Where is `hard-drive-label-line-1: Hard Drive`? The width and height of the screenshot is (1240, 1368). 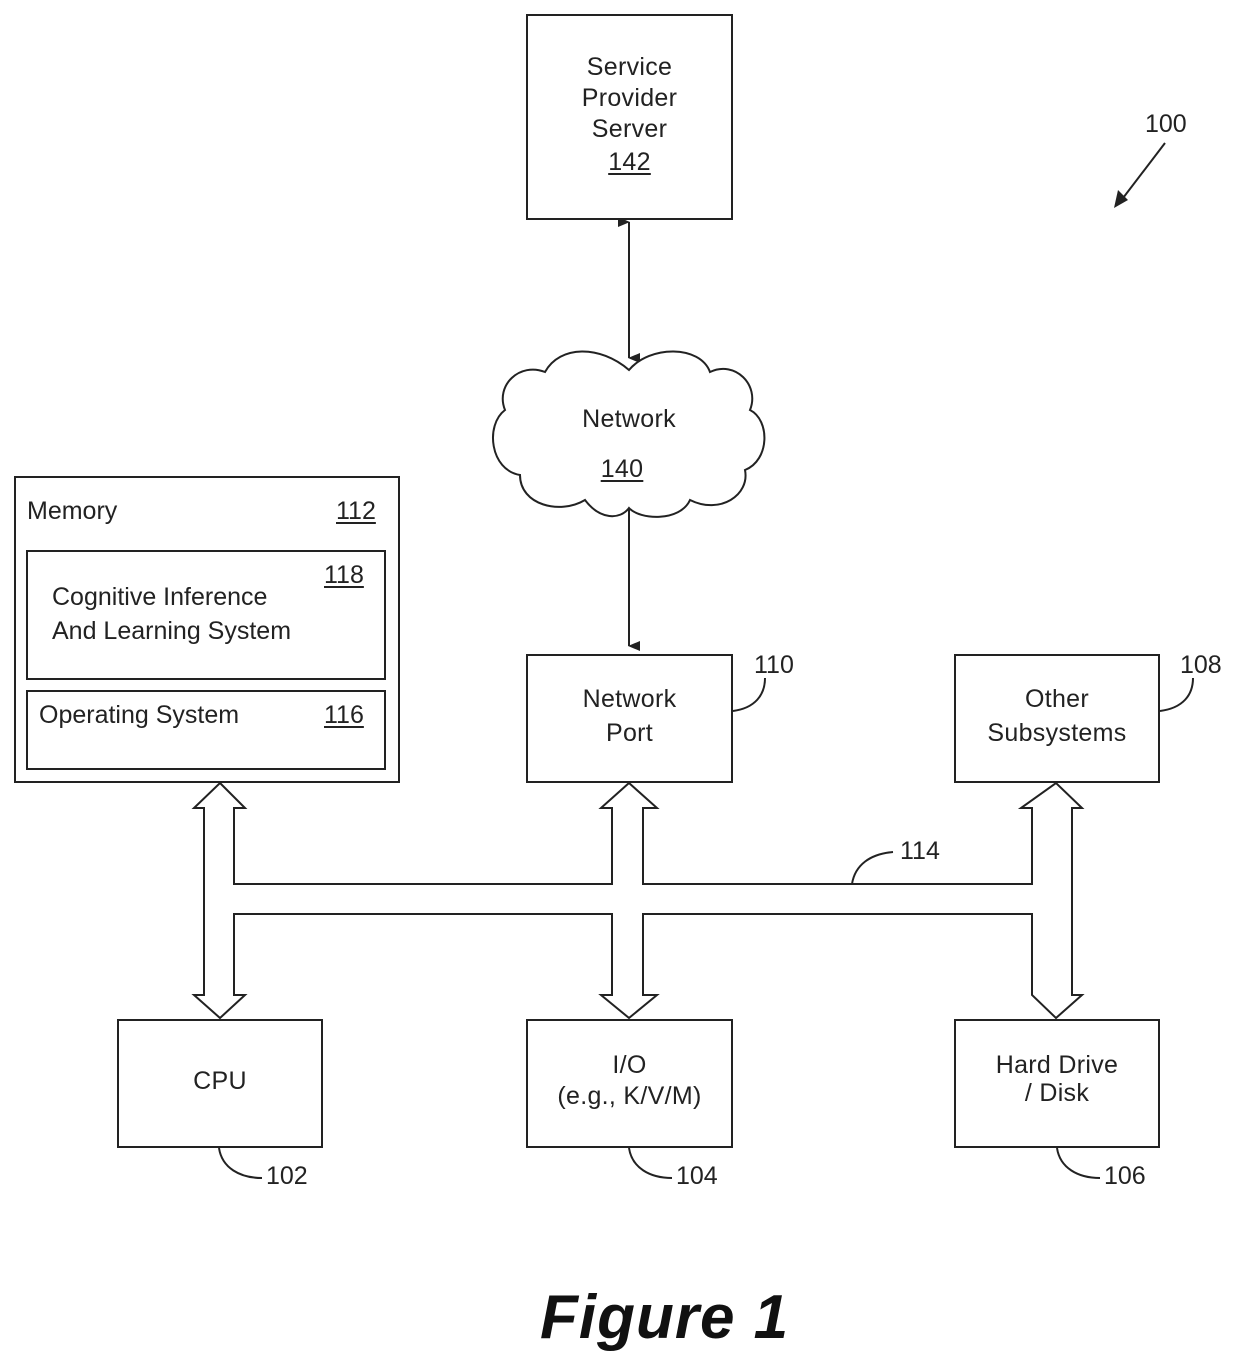 hard-drive-label-line-1: Hard Drive is located at coordinates (1057, 1065).